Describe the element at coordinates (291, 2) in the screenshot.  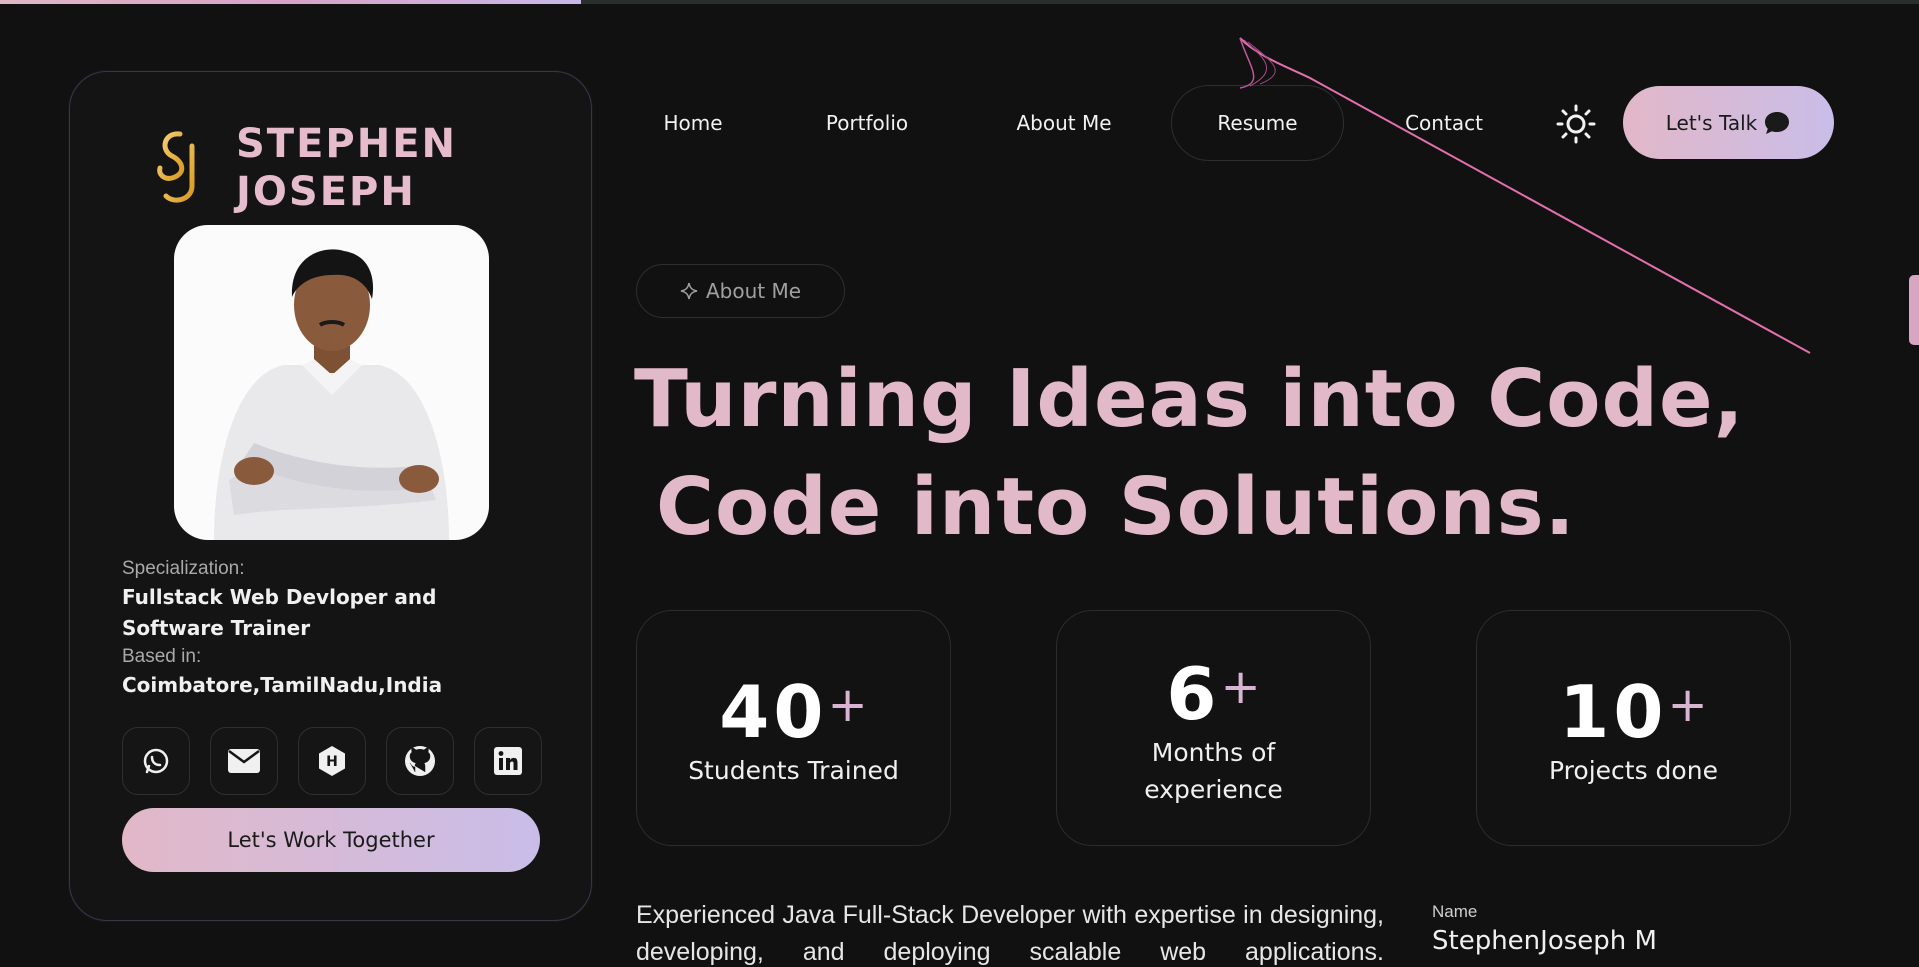
I see `scroll-progress-fill` at that location.